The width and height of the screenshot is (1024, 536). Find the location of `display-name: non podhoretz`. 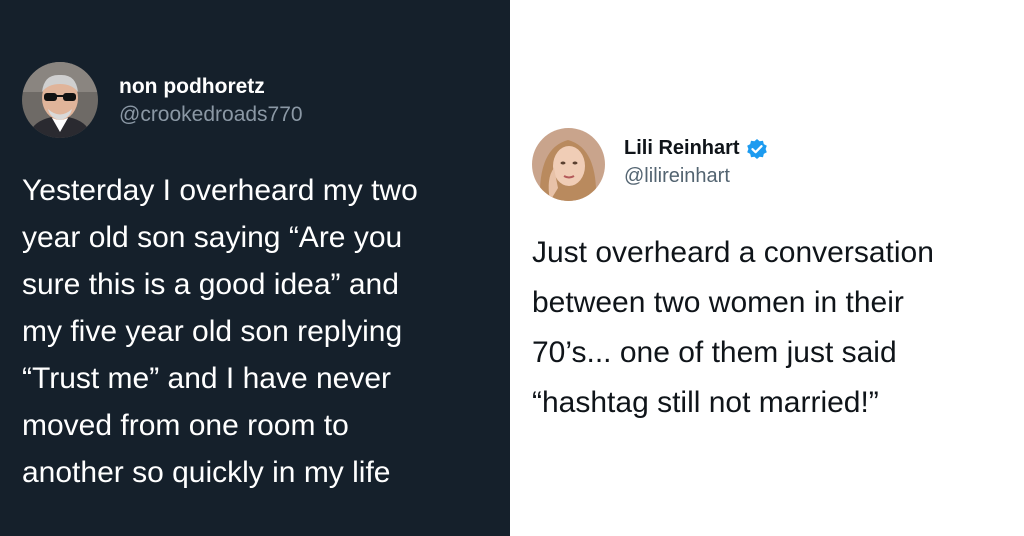

display-name: non podhoretz is located at coordinates (192, 87).